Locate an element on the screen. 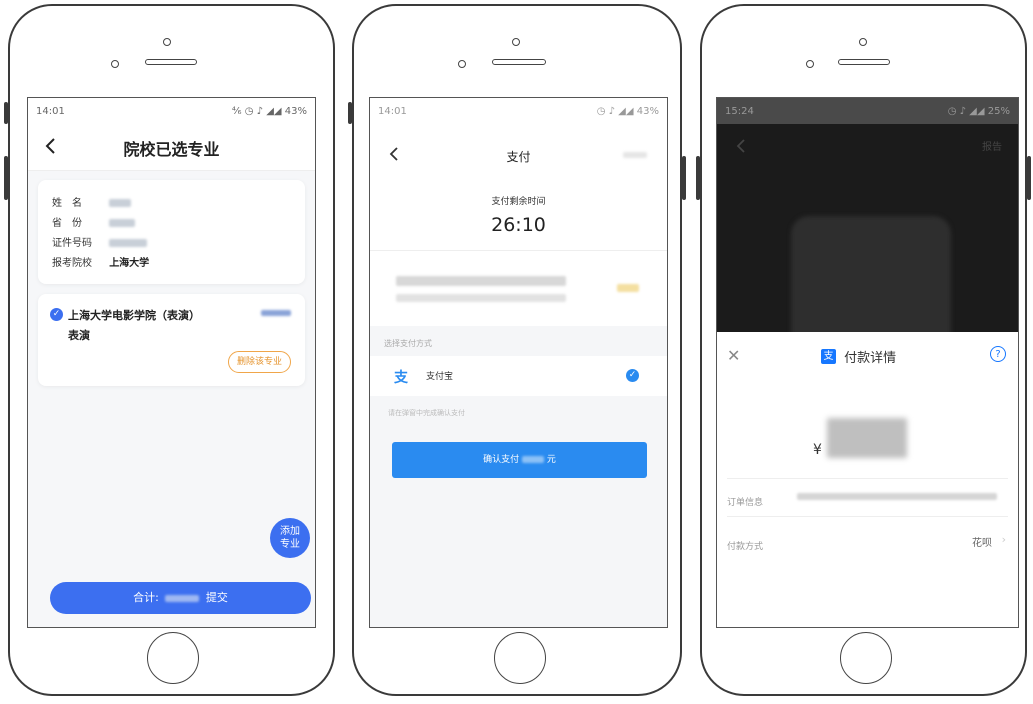 This screenshot has width=1033, height=704. currency-unit: 元 is located at coordinates (551, 460).